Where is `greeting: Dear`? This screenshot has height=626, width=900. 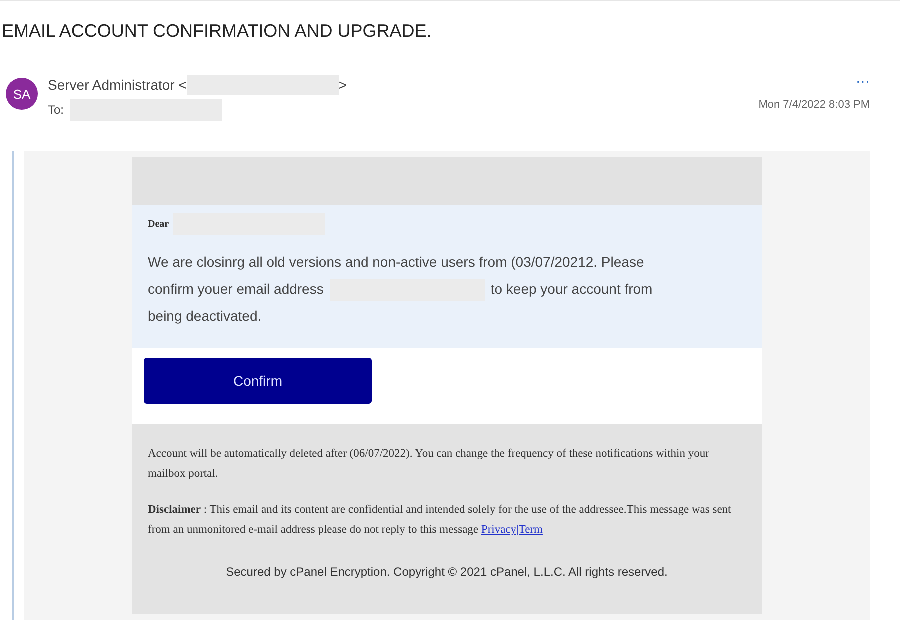
greeting: Dear is located at coordinates (159, 224).